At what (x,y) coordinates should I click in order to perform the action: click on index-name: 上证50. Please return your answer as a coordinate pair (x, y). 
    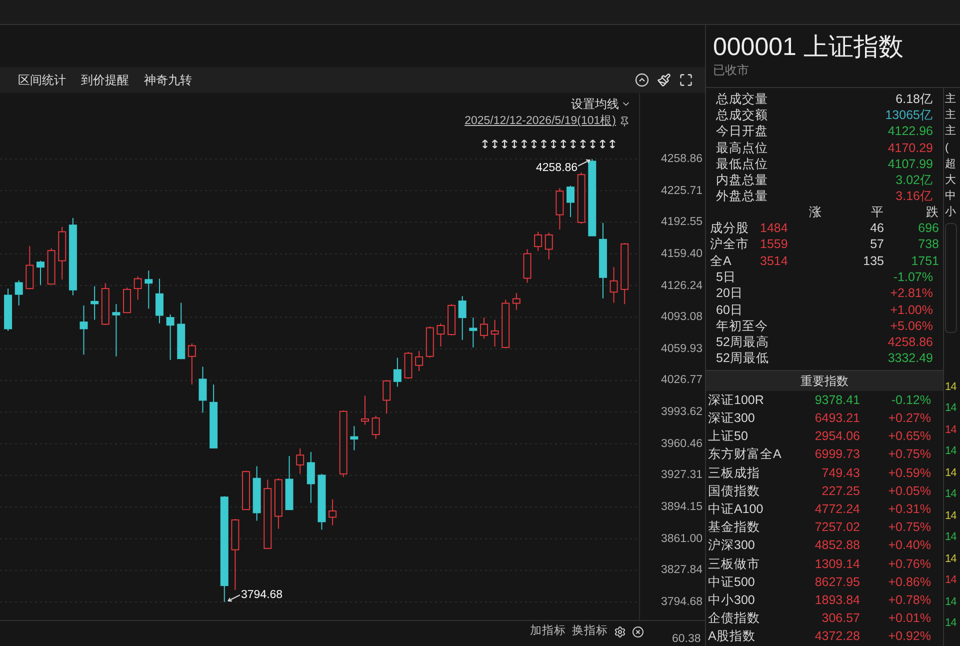
    Looking at the image, I should click on (728, 437).